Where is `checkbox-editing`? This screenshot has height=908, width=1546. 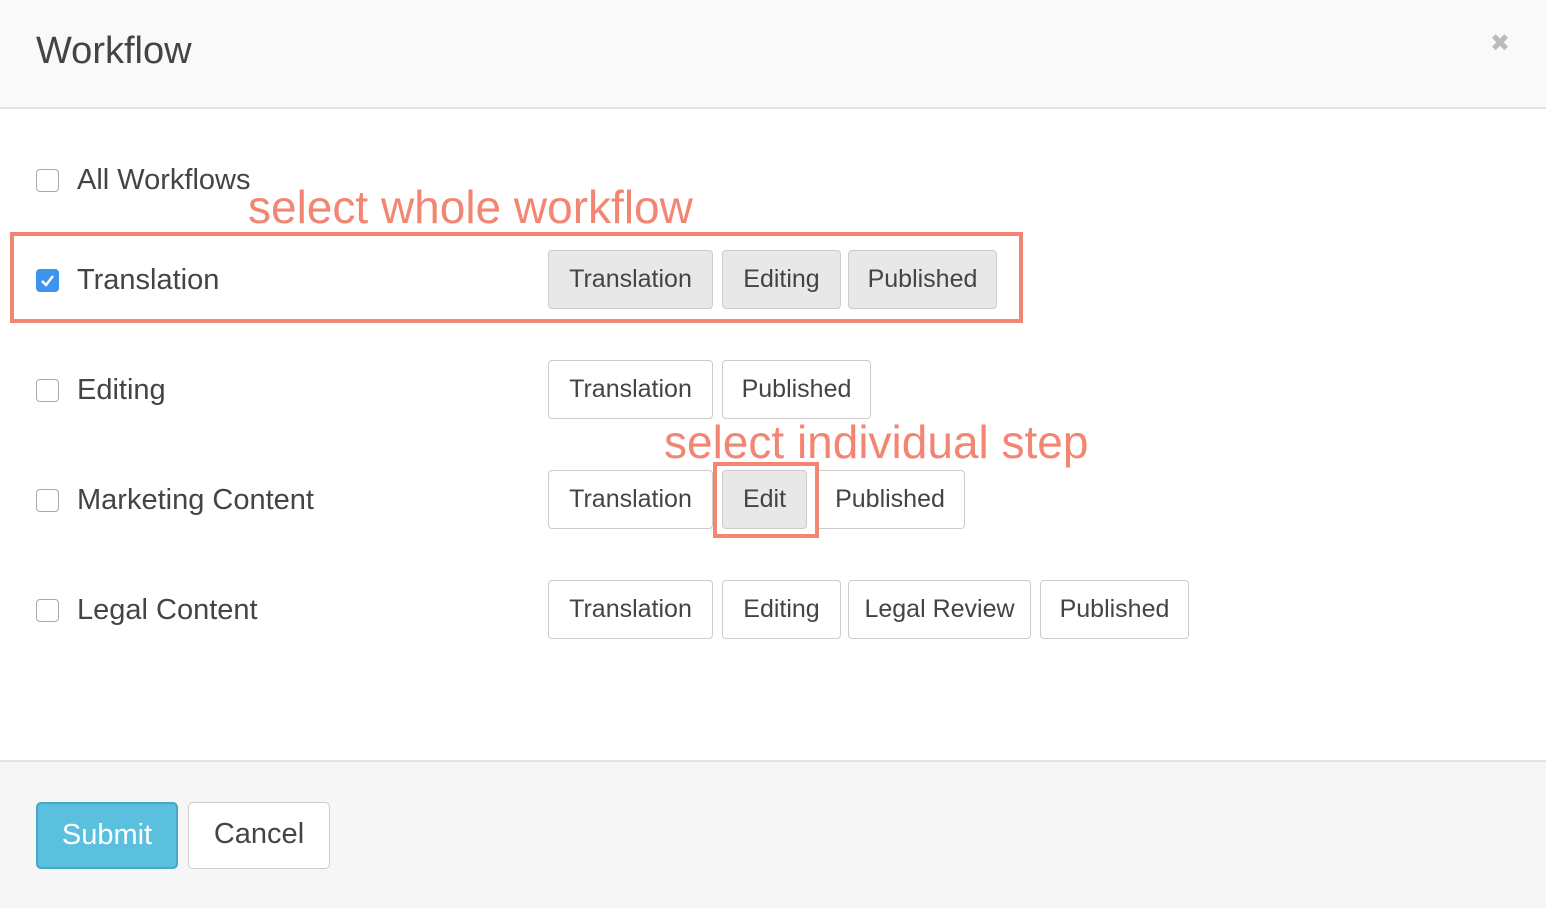 checkbox-editing is located at coordinates (47, 390).